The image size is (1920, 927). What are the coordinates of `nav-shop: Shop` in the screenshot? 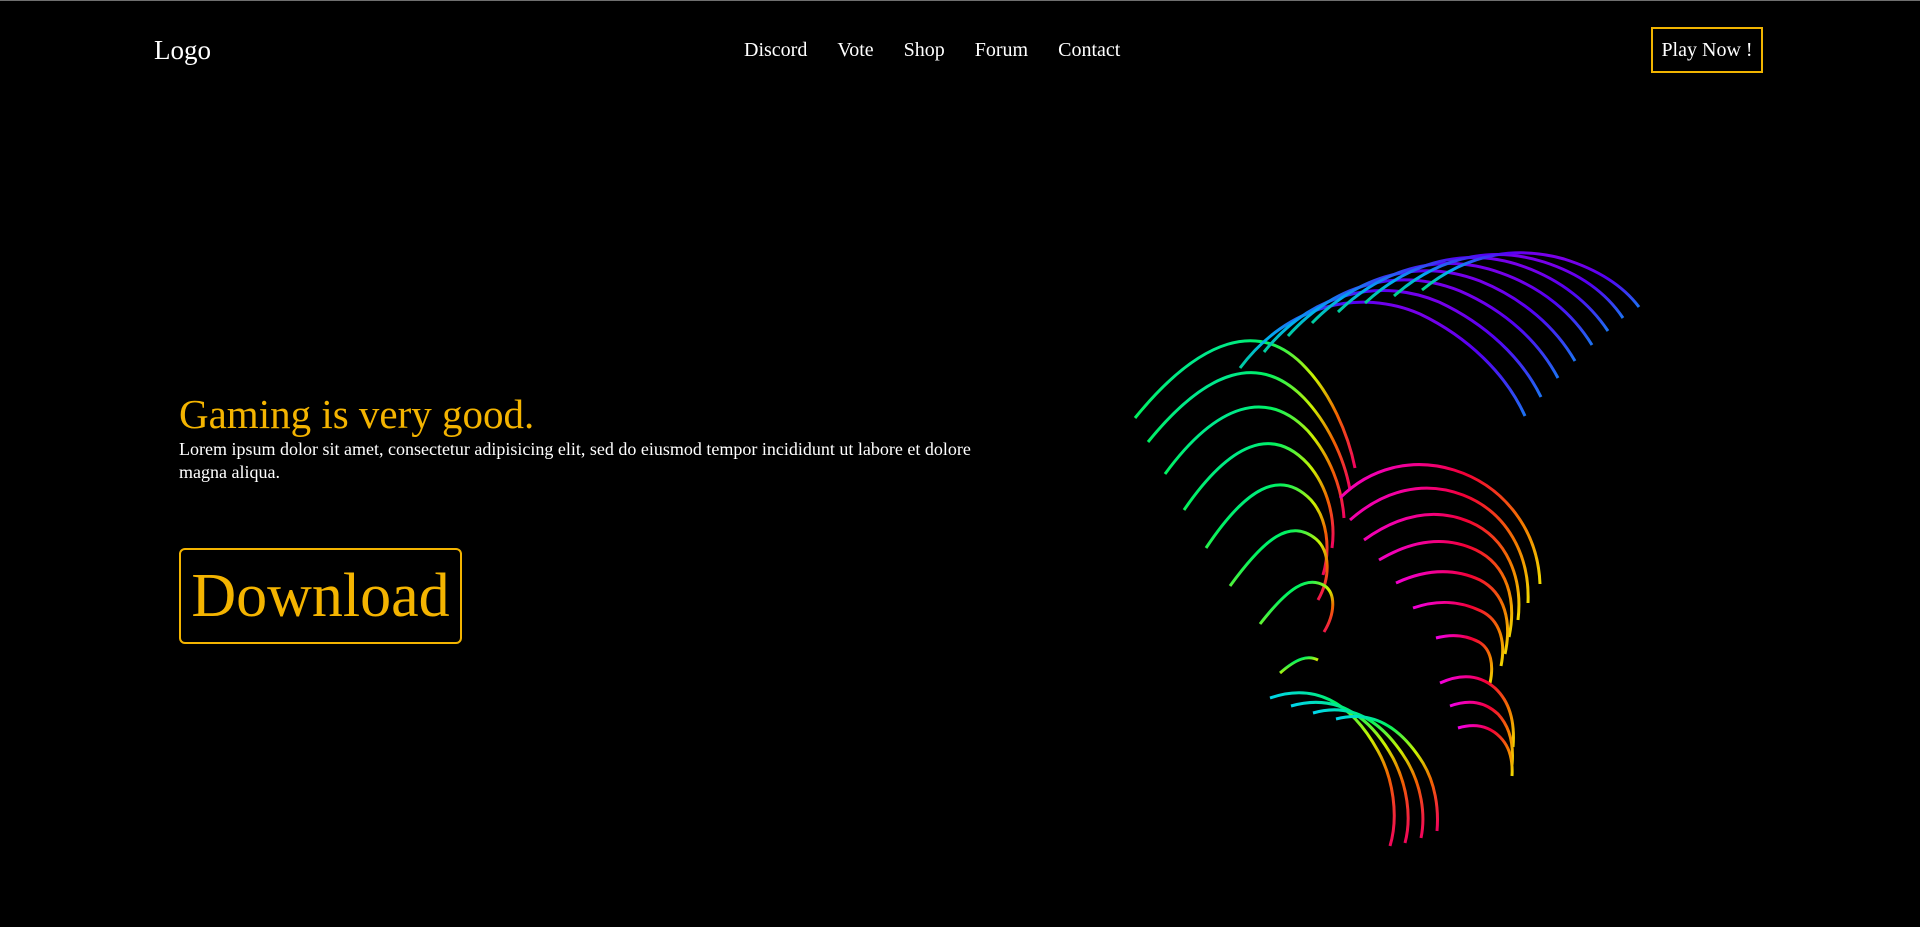 It's located at (924, 50).